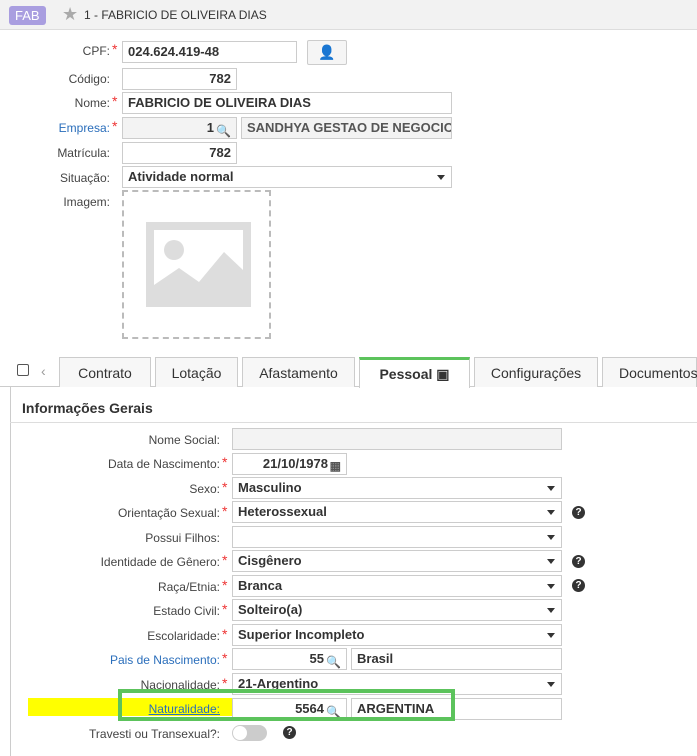  What do you see at coordinates (196, 372) in the screenshot?
I see `tab-lotacao: Lotação` at bounding box center [196, 372].